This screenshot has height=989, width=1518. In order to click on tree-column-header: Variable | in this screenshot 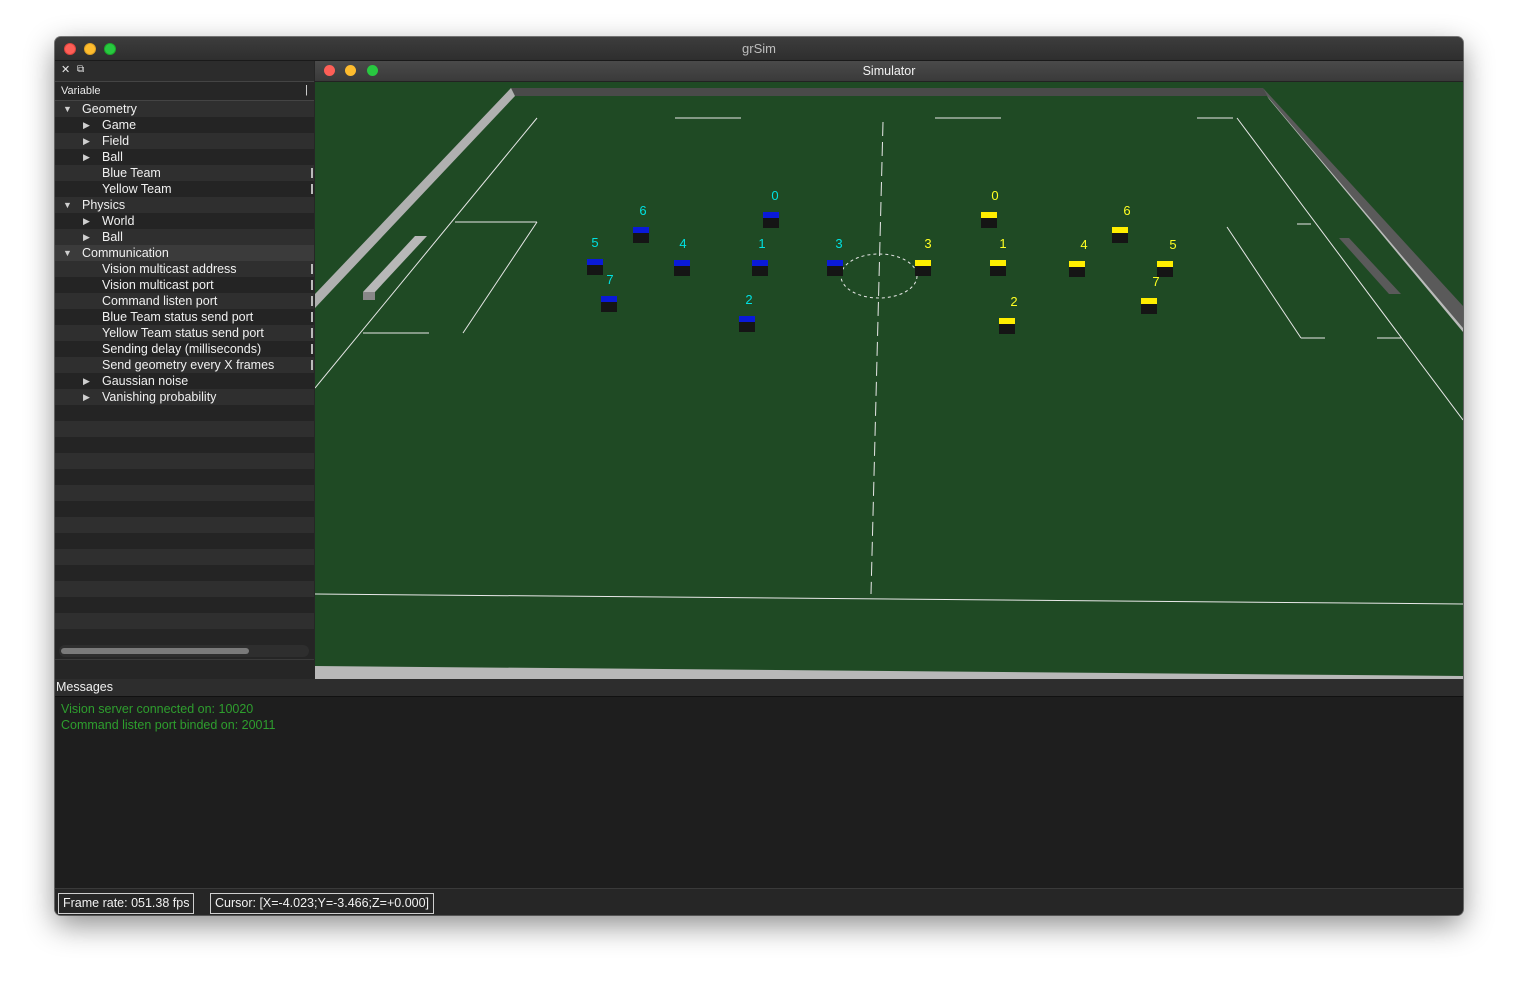, I will do `click(184, 91)`.